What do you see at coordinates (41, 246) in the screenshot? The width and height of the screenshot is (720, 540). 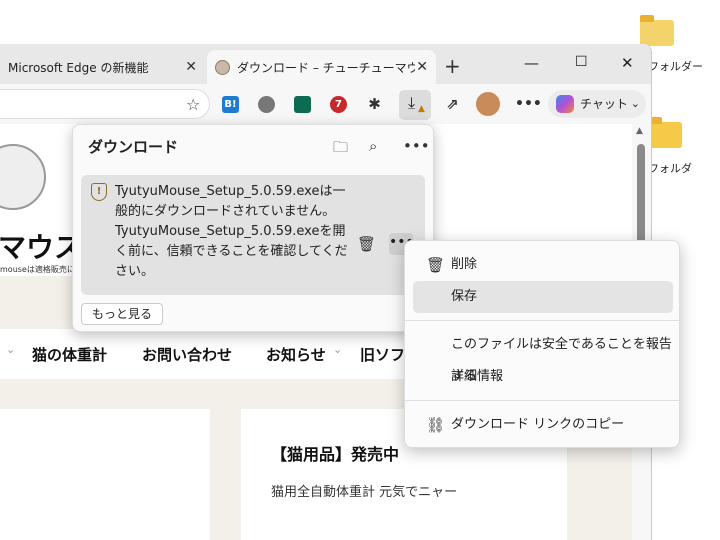 I see `site-title: マウス` at bounding box center [41, 246].